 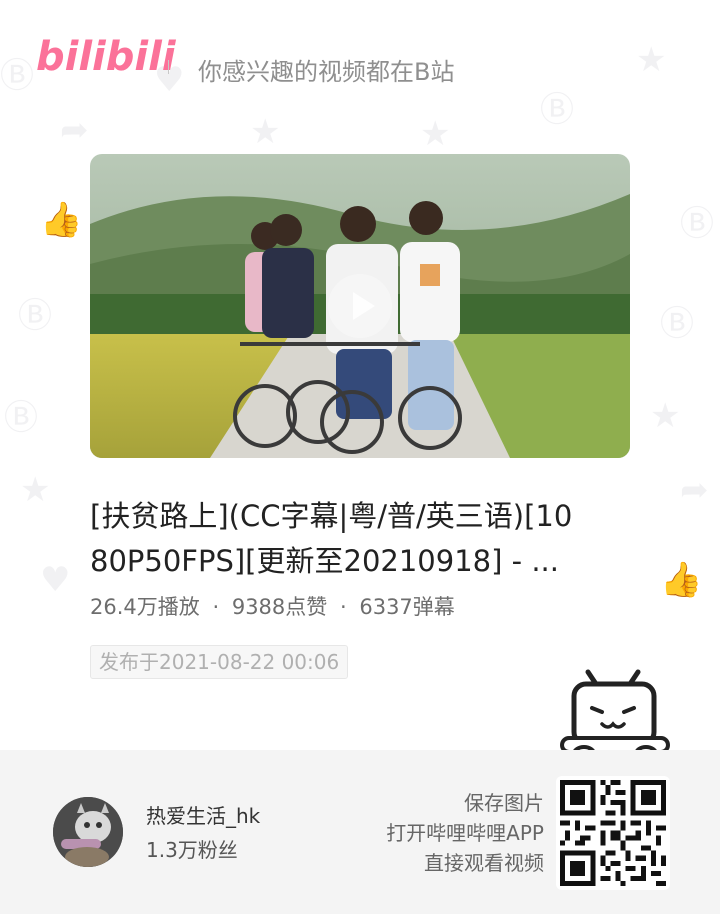 I want to click on heart-icon: ♥, so click(x=55, y=580).